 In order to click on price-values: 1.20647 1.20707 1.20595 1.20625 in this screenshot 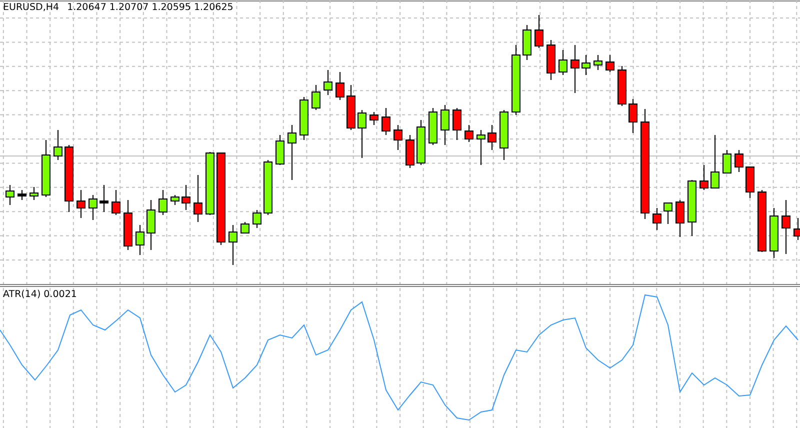, I will do `click(150, 7)`.